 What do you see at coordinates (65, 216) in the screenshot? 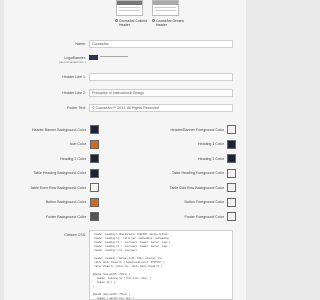
I see `color-label: Footer Background Color` at bounding box center [65, 216].